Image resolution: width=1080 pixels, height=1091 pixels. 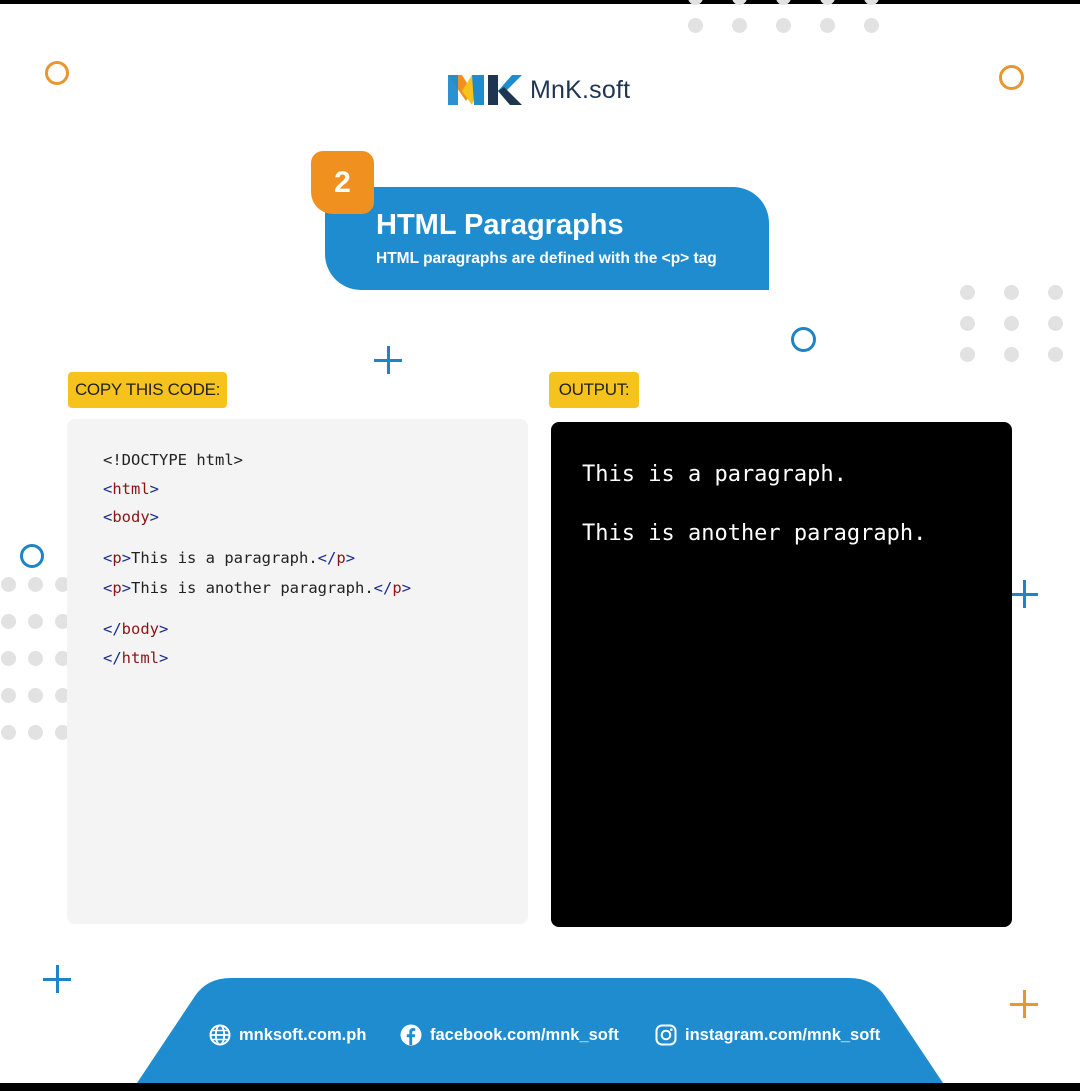 What do you see at coordinates (173, 460) in the screenshot?
I see `code-line-doctype: <!DOCTYPE html>` at bounding box center [173, 460].